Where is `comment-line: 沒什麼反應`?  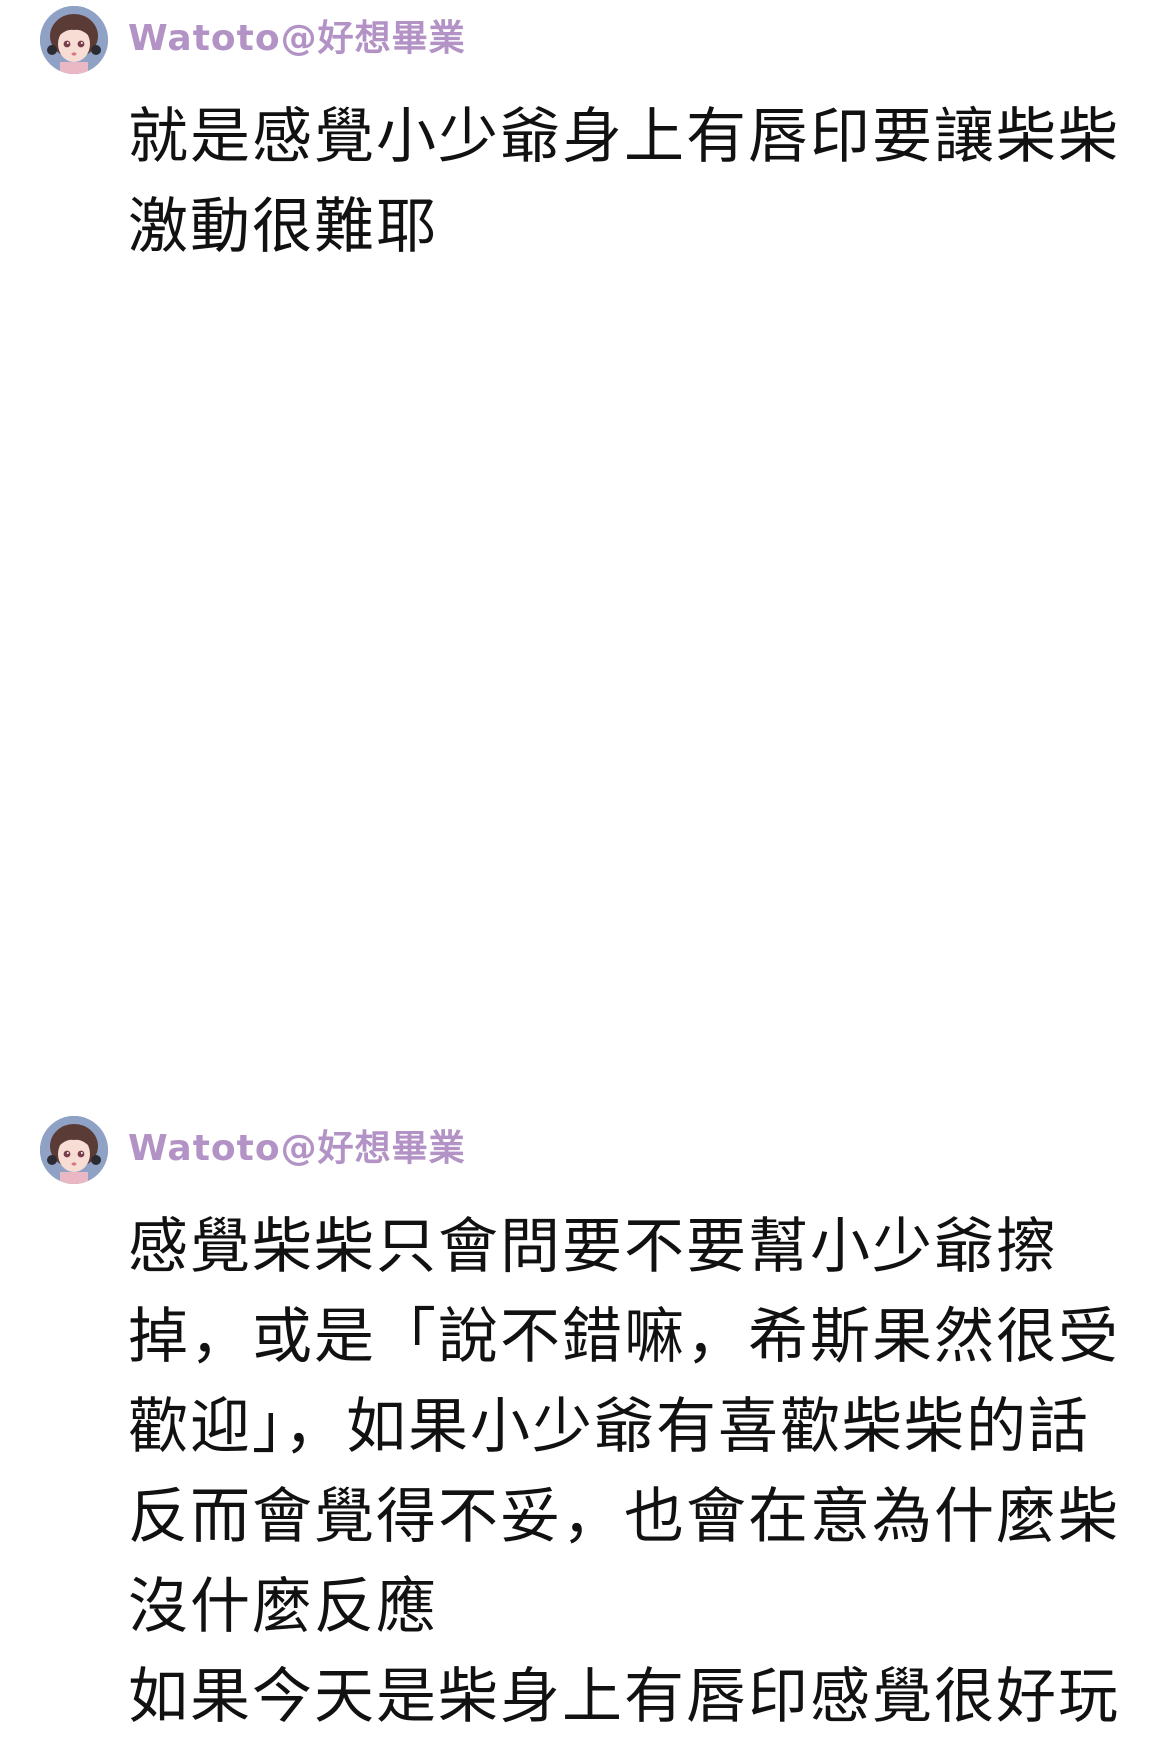 comment-line: 沒什麼反應 is located at coordinates (283, 1607).